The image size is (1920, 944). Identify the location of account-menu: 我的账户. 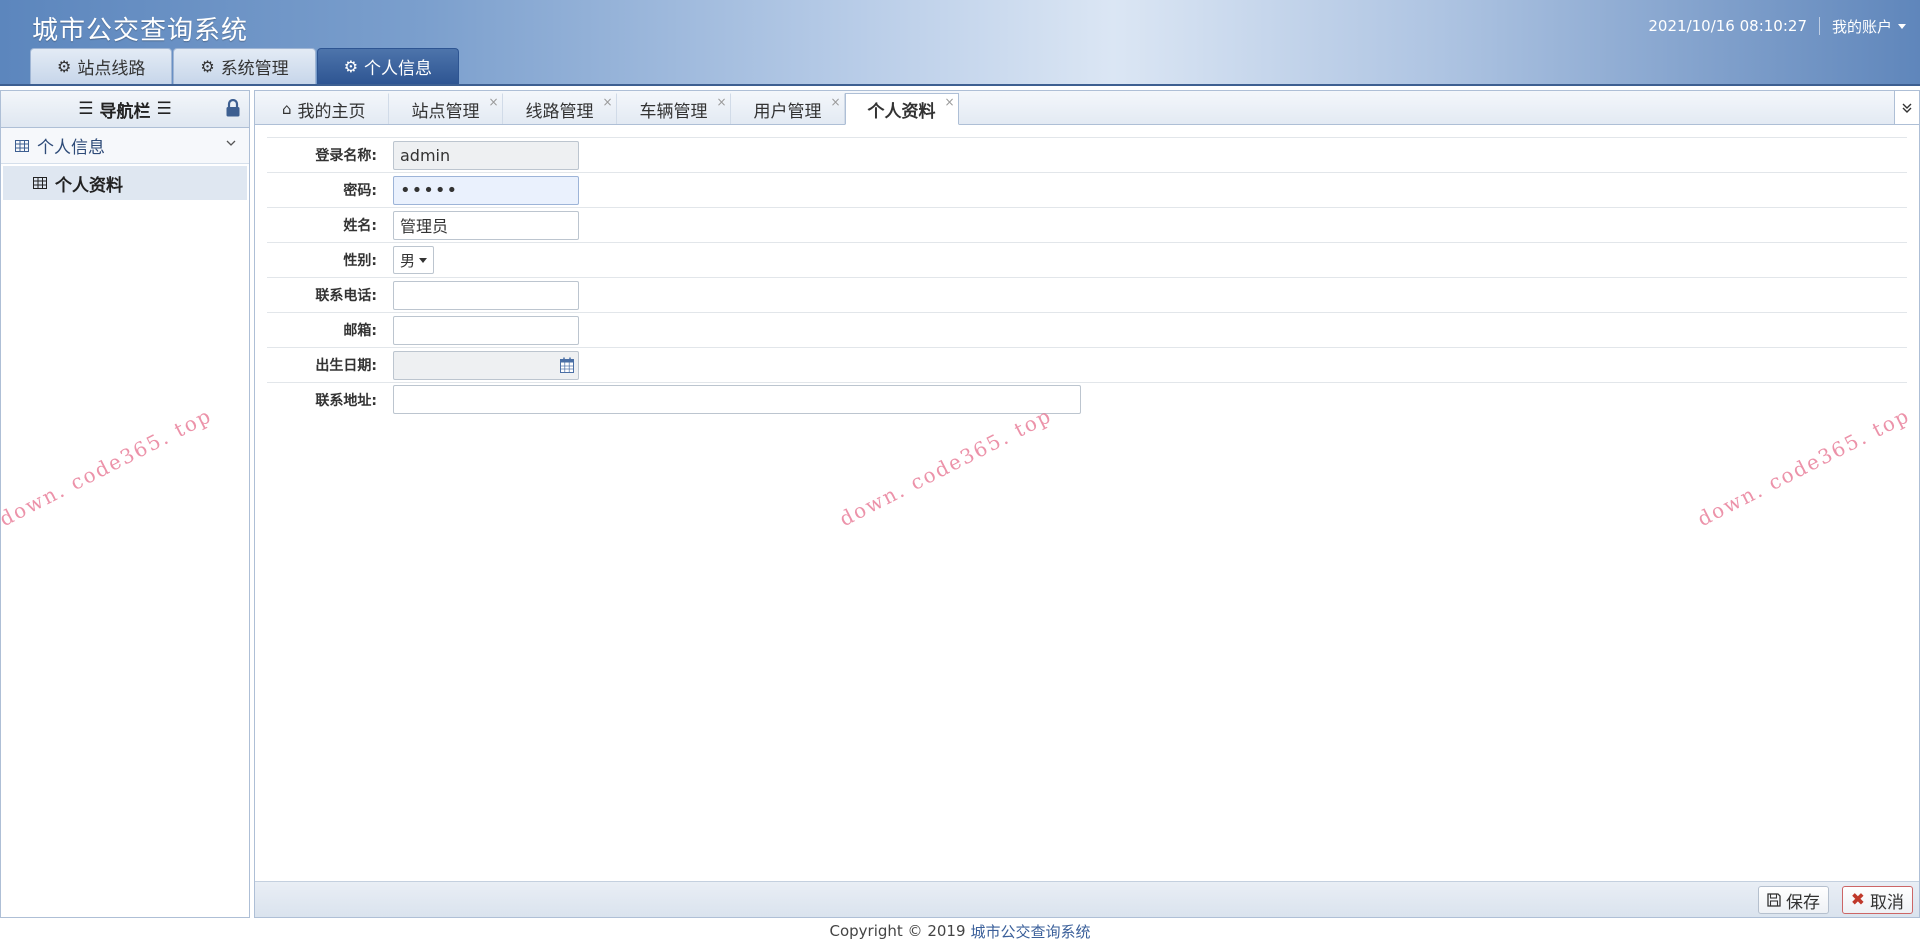
(1876, 26).